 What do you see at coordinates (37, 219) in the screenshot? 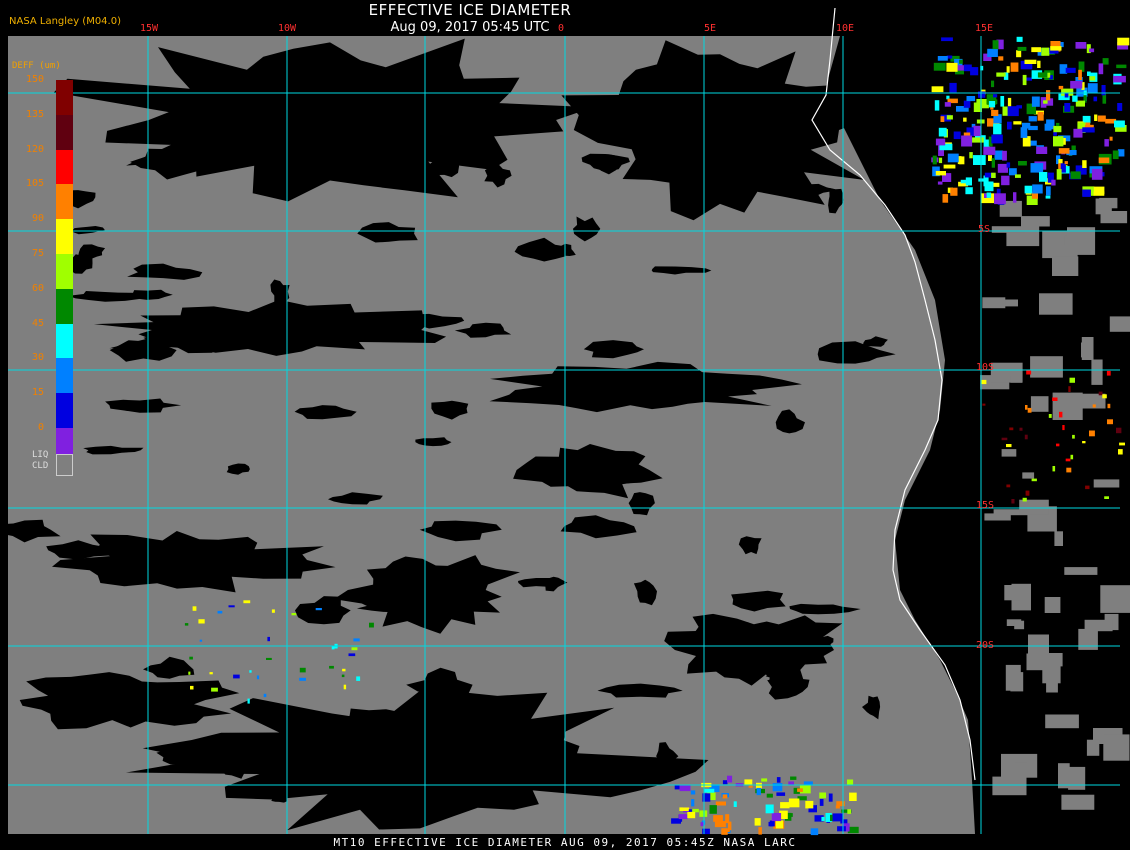
I see `legend-tick: 90` at bounding box center [37, 219].